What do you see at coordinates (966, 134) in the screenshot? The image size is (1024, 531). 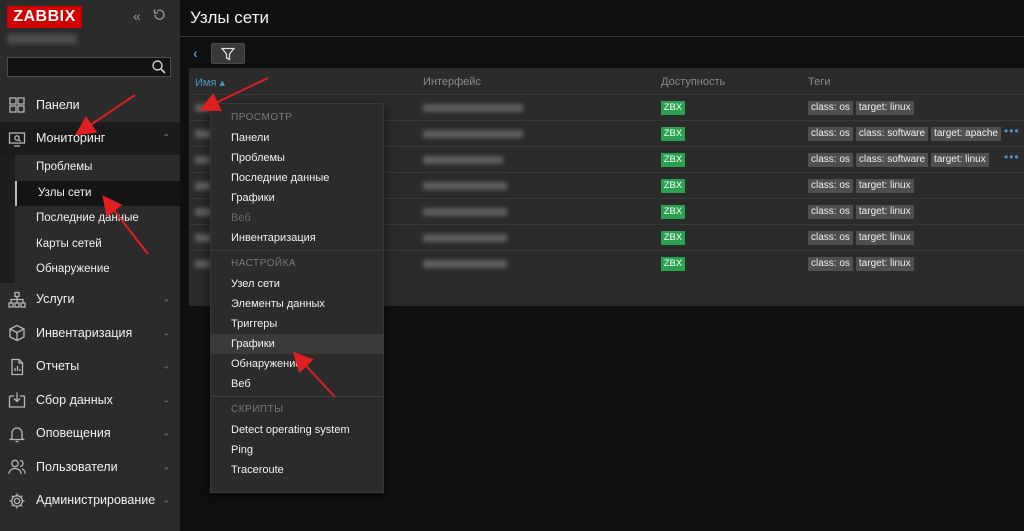 I see `tag-badge: target: apache` at bounding box center [966, 134].